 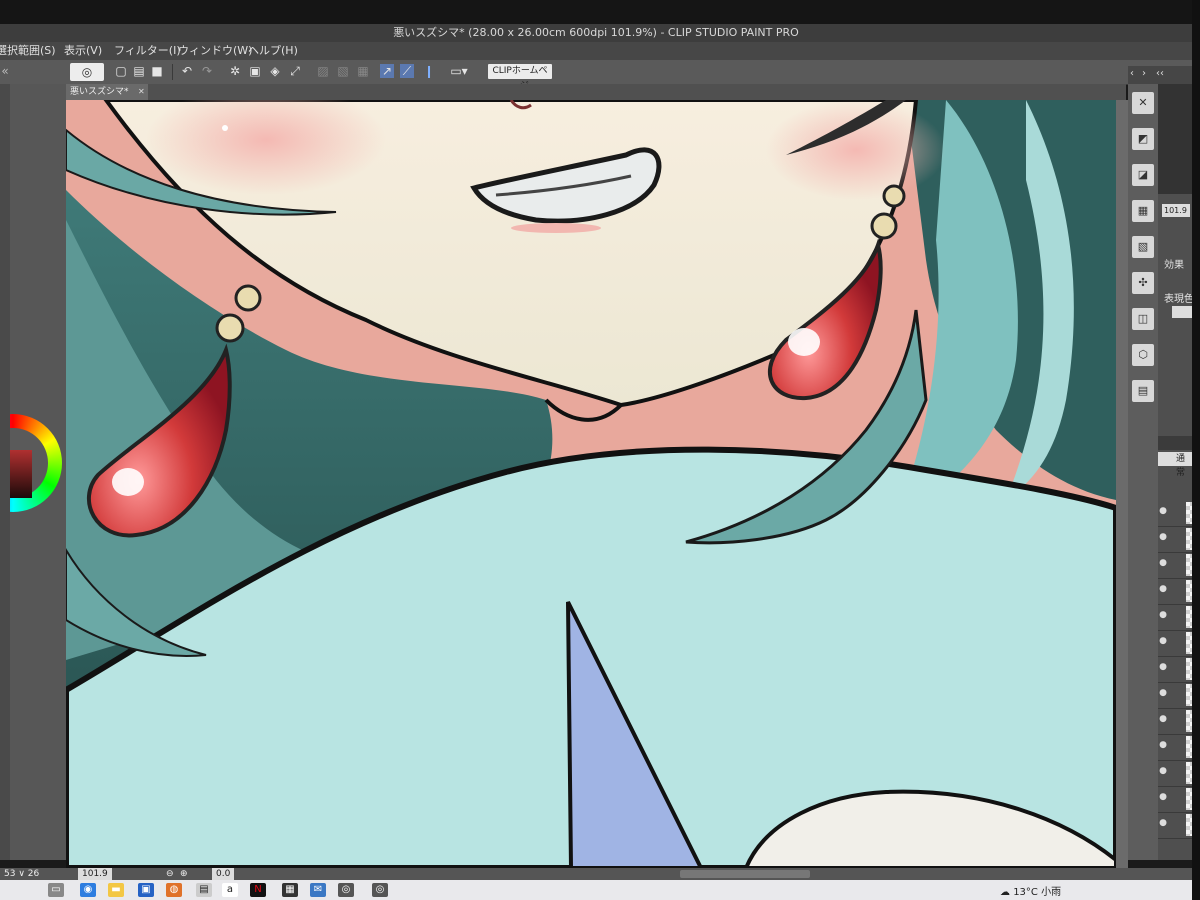 I want to click on display-mode-dropdown-icon: ▭▾, so click(x=459, y=71).